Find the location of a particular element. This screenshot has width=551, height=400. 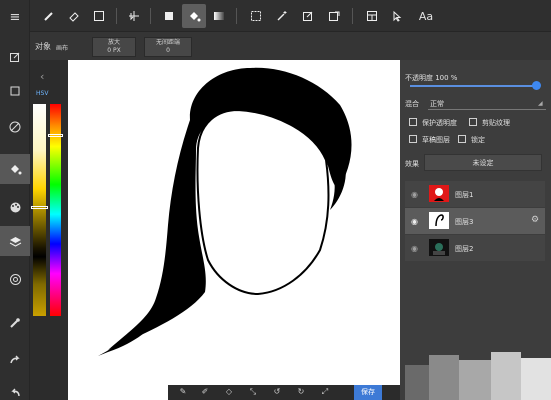

eyedropper-icon is located at coordinates (15, 323).